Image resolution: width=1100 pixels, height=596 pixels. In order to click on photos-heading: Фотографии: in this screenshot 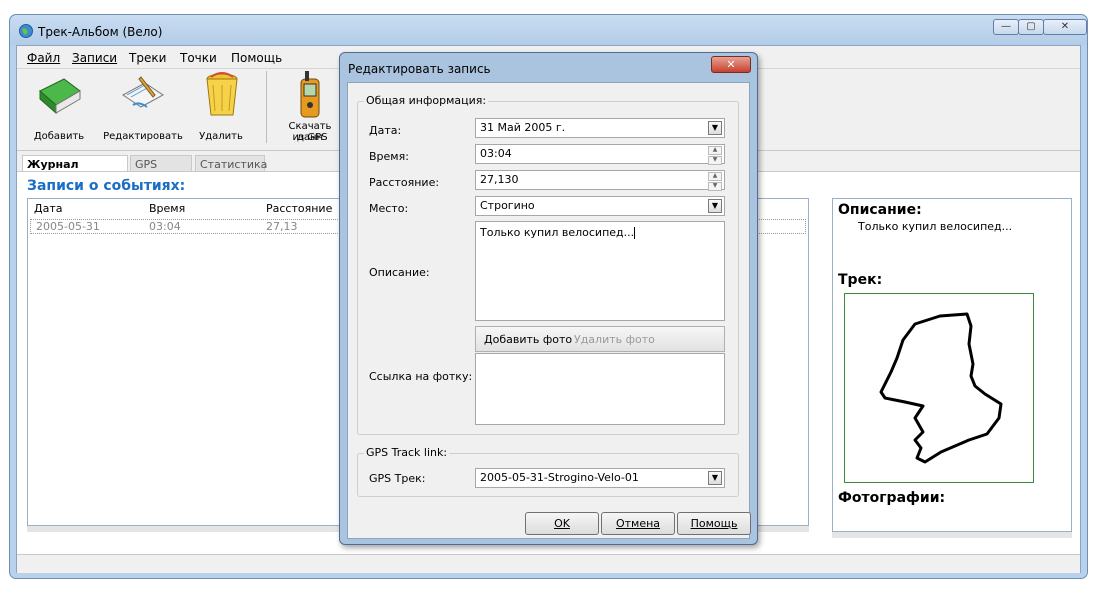, I will do `click(892, 498)`.